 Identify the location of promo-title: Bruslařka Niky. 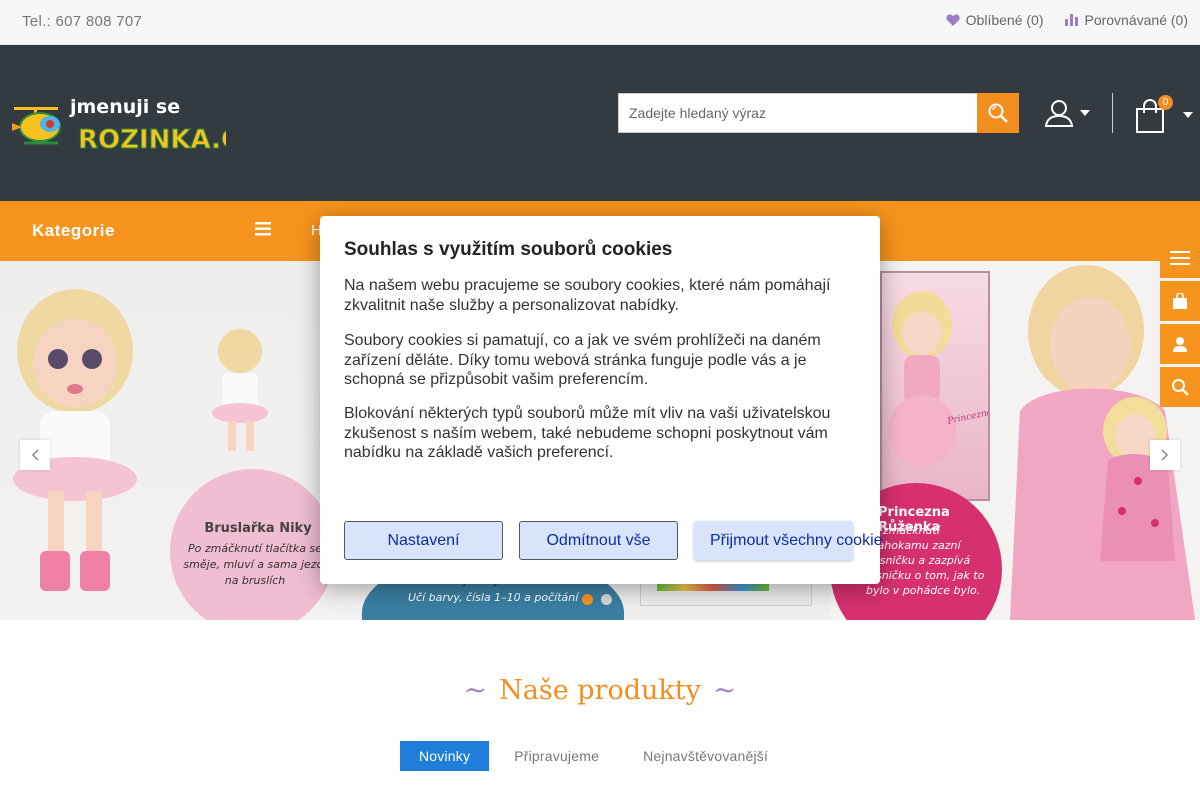
(258, 528).